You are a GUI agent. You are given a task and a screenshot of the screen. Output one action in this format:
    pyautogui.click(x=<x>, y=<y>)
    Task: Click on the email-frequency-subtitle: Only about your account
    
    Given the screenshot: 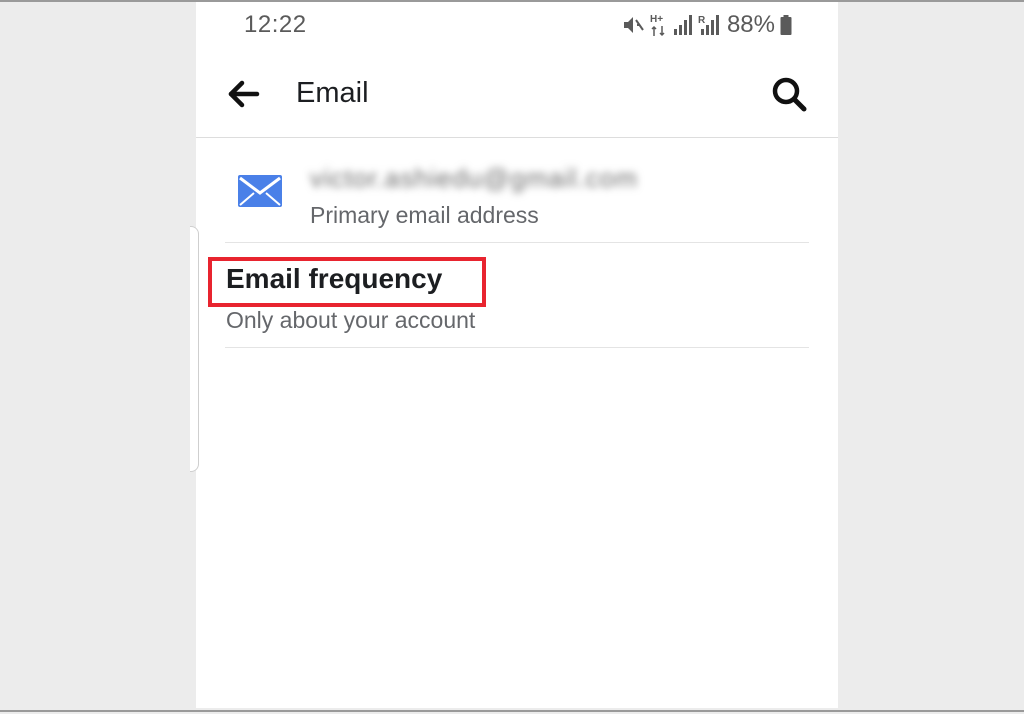 What is the action you would take?
    pyautogui.click(x=351, y=320)
    